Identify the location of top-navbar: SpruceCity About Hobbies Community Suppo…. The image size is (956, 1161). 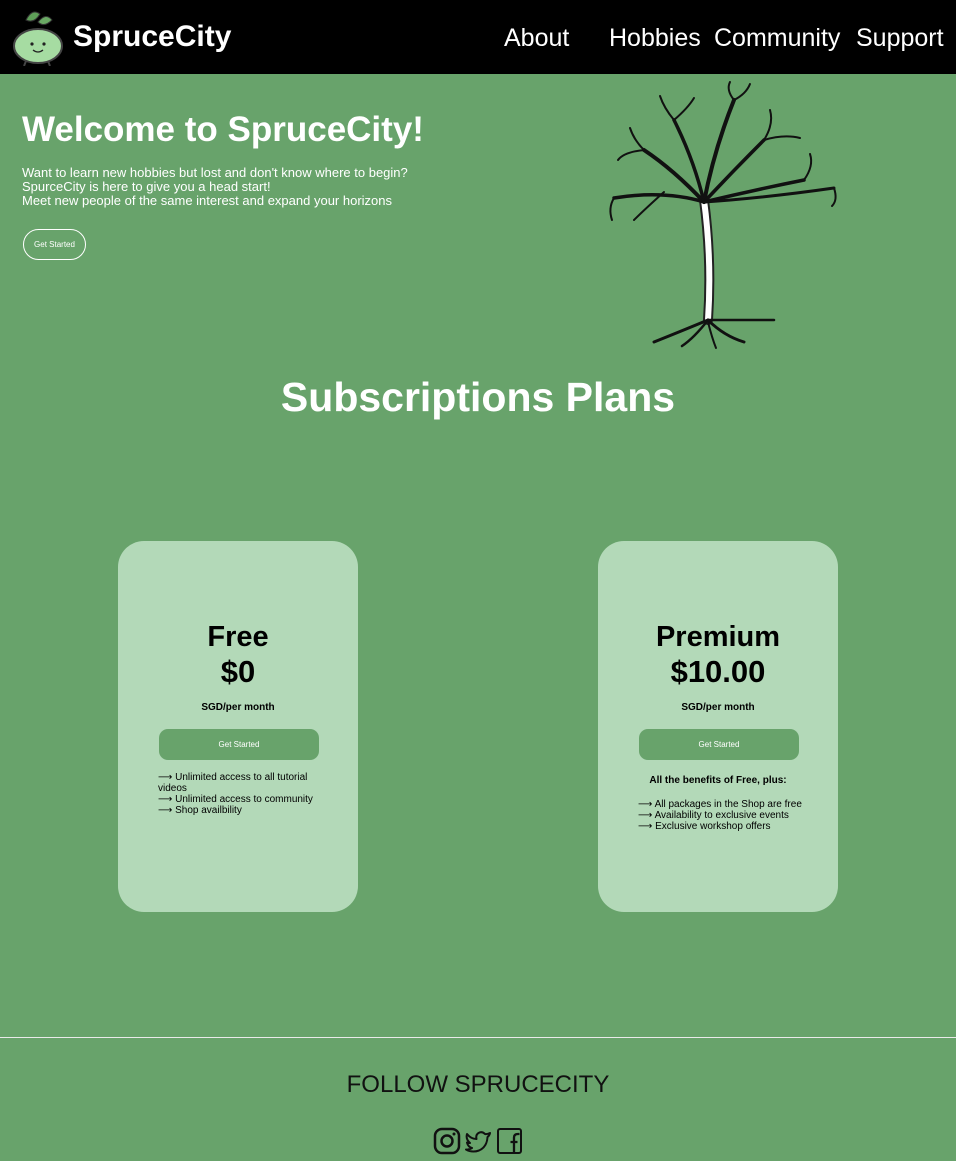
(478, 37).